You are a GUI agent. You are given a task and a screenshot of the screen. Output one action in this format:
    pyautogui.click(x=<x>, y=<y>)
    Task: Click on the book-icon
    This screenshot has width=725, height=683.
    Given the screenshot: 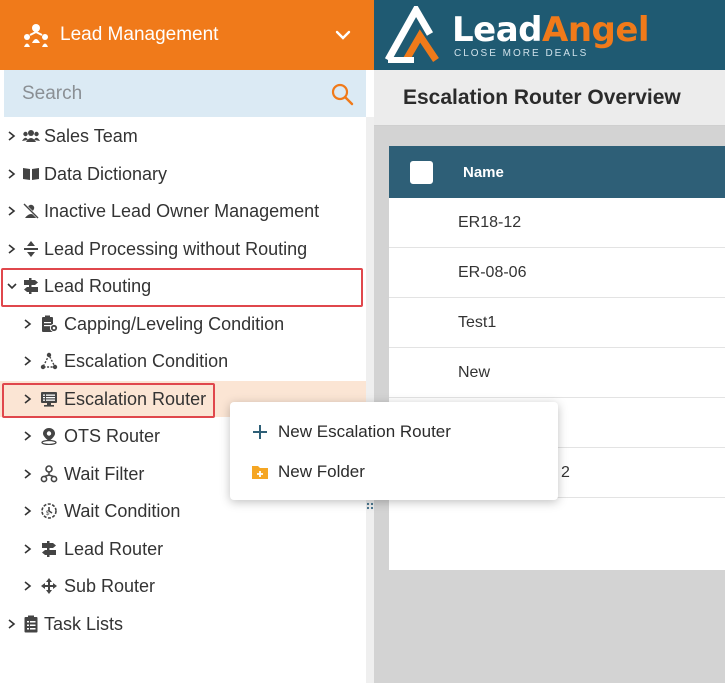 What is the action you would take?
    pyautogui.click(x=31, y=174)
    